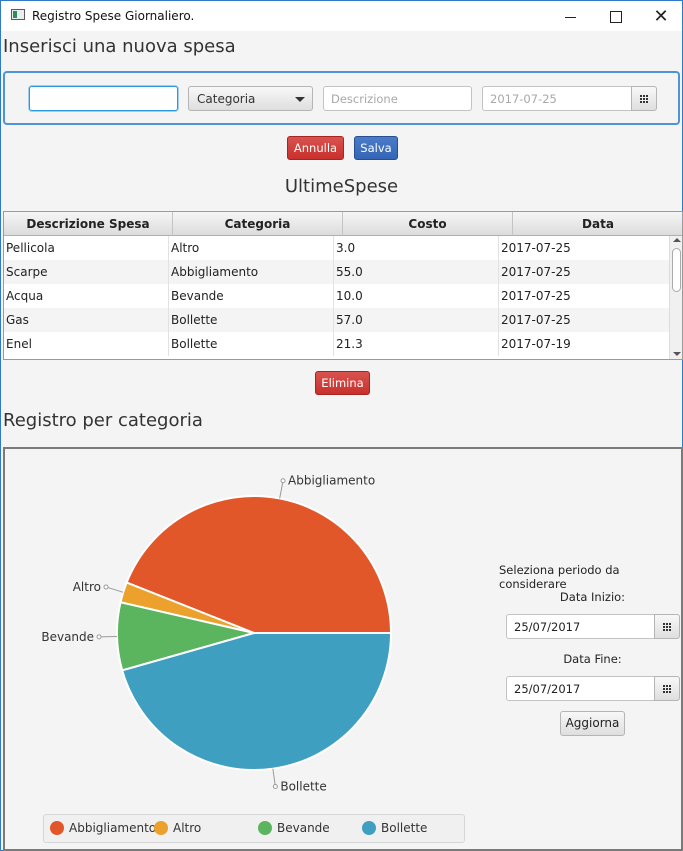 This screenshot has width=683, height=851. Describe the element at coordinates (254, 828) in the screenshot. I see `chart-legend: Abbigliamento Altro Bevande Bollette` at that location.